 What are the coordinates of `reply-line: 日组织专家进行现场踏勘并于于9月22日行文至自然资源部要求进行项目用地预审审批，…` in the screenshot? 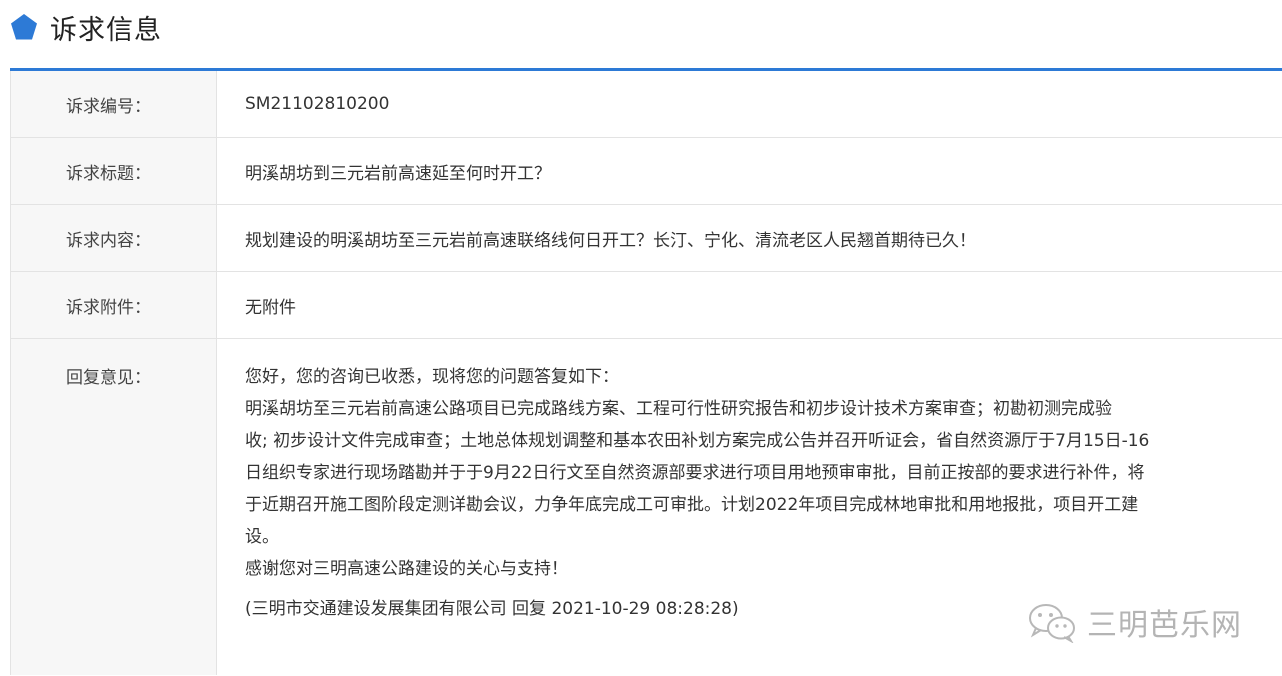 It's located at (695, 473).